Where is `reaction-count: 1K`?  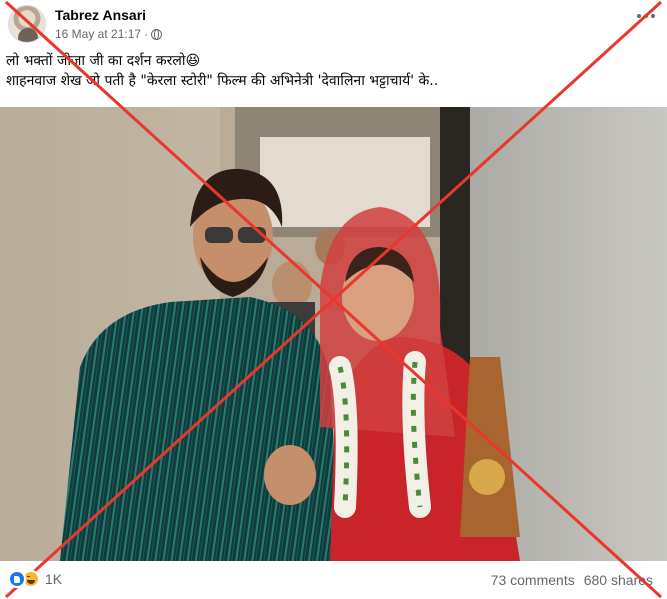
reaction-count: 1K is located at coordinates (53, 579).